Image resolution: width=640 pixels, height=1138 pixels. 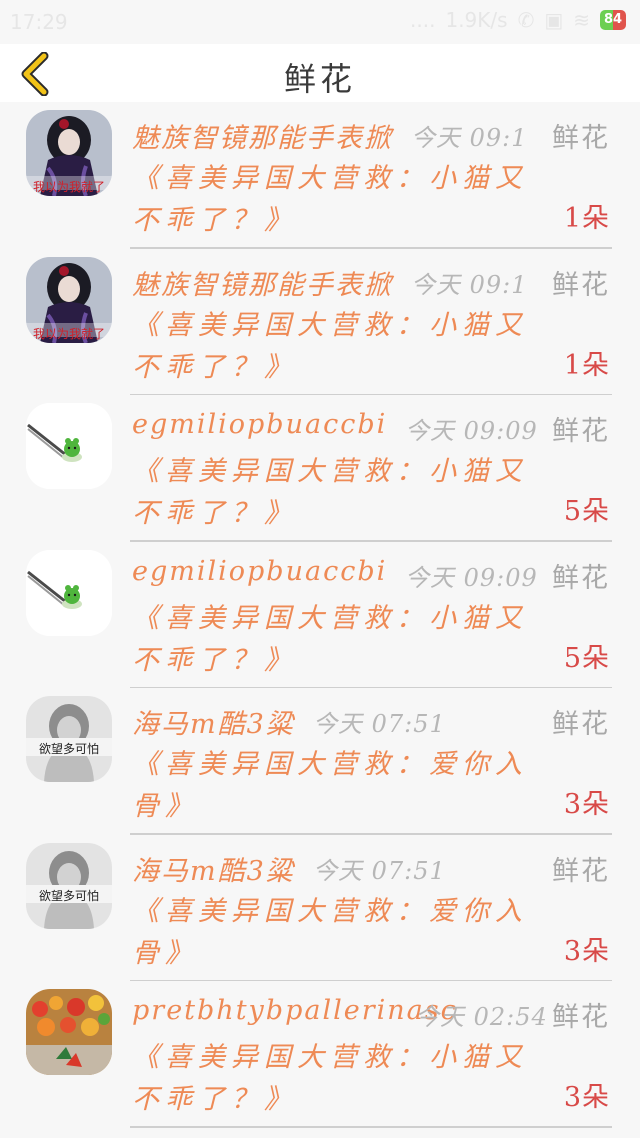 What do you see at coordinates (554, 20) in the screenshot?
I see `sim-icon: ▣` at bounding box center [554, 20].